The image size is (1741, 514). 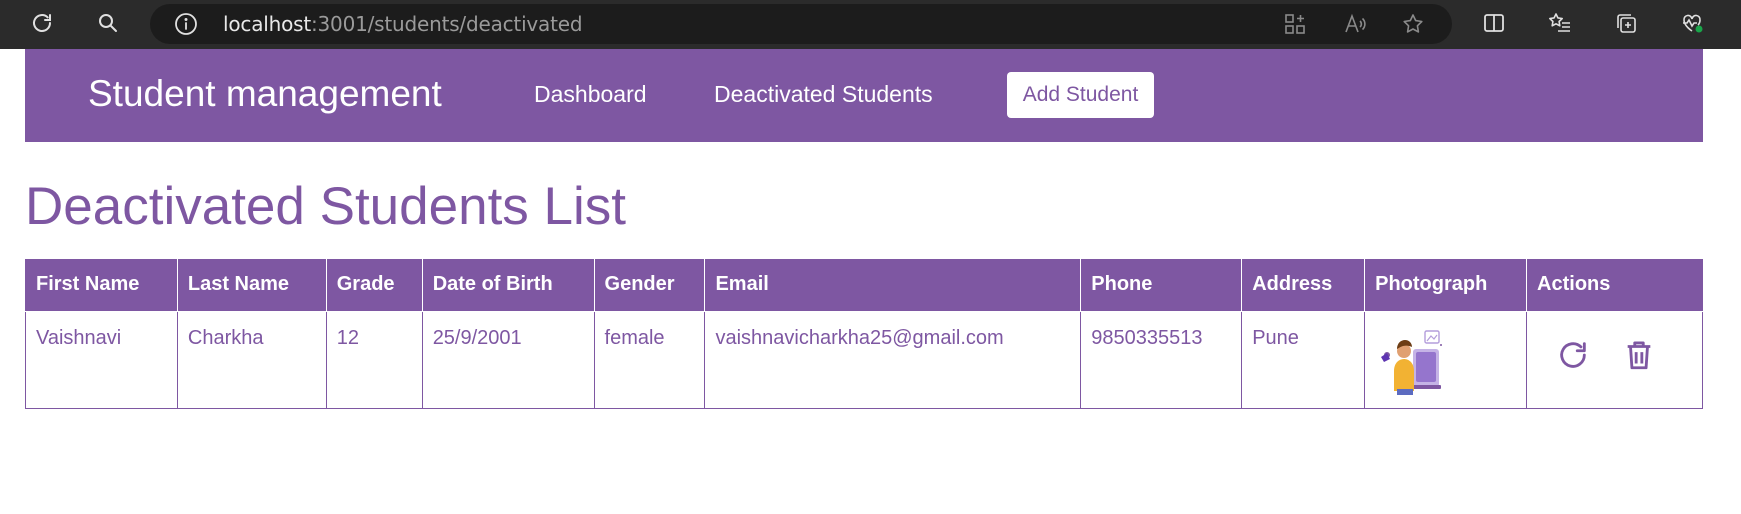 What do you see at coordinates (374, 359) in the screenshot?
I see `cell-grade: 12` at bounding box center [374, 359].